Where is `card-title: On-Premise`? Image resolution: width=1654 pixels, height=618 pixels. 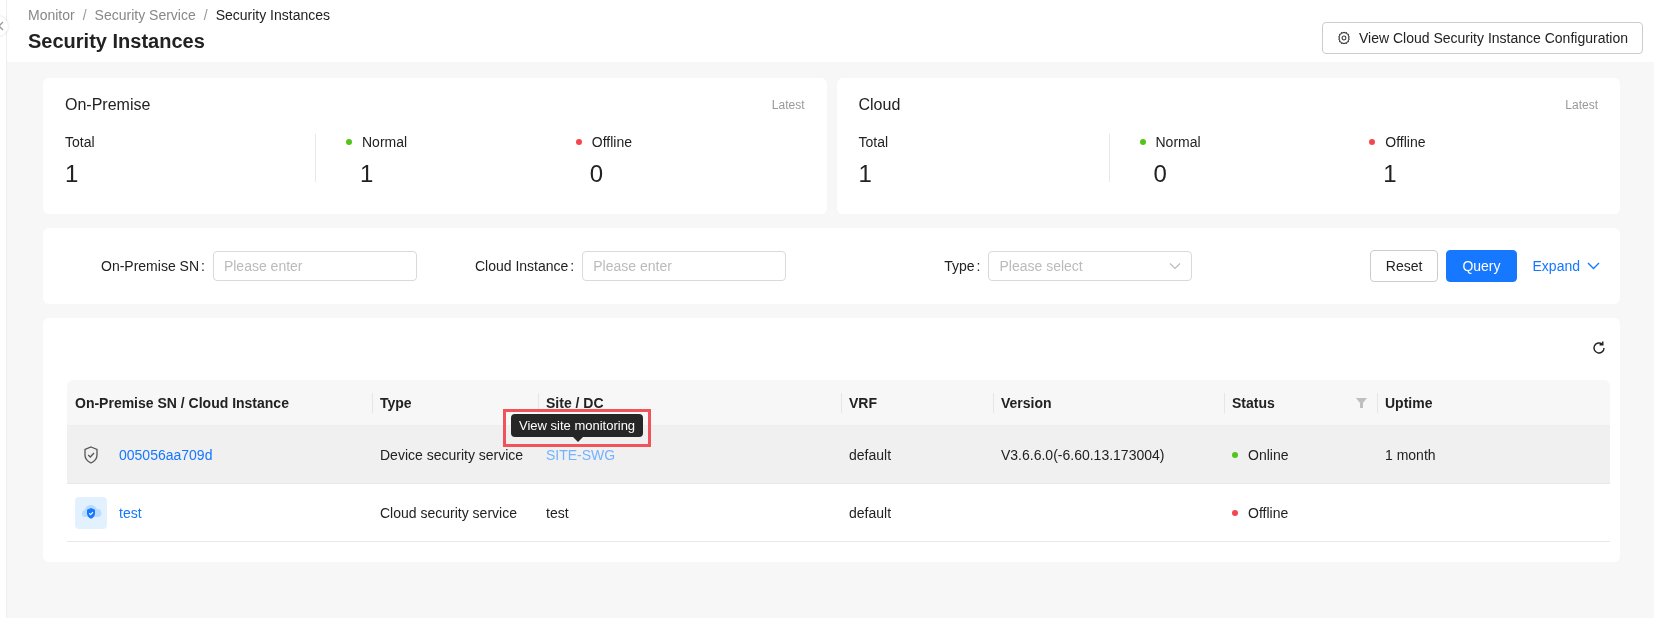
card-title: On-Premise is located at coordinates (108, 105).